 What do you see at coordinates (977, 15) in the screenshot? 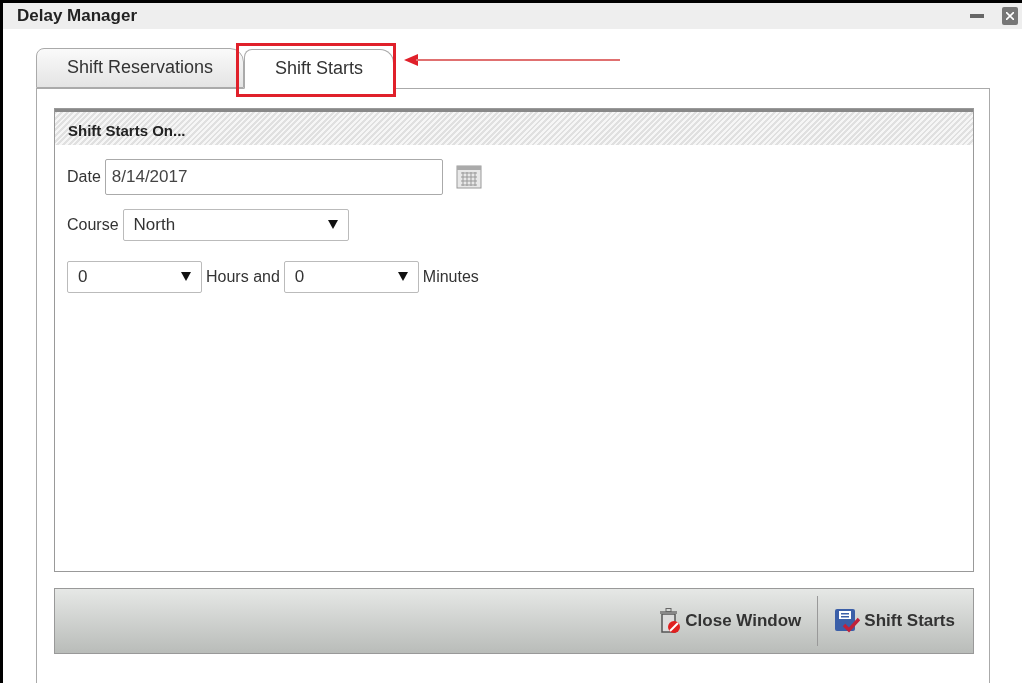
I see `minimize-button` at bounding box center [977, 15].